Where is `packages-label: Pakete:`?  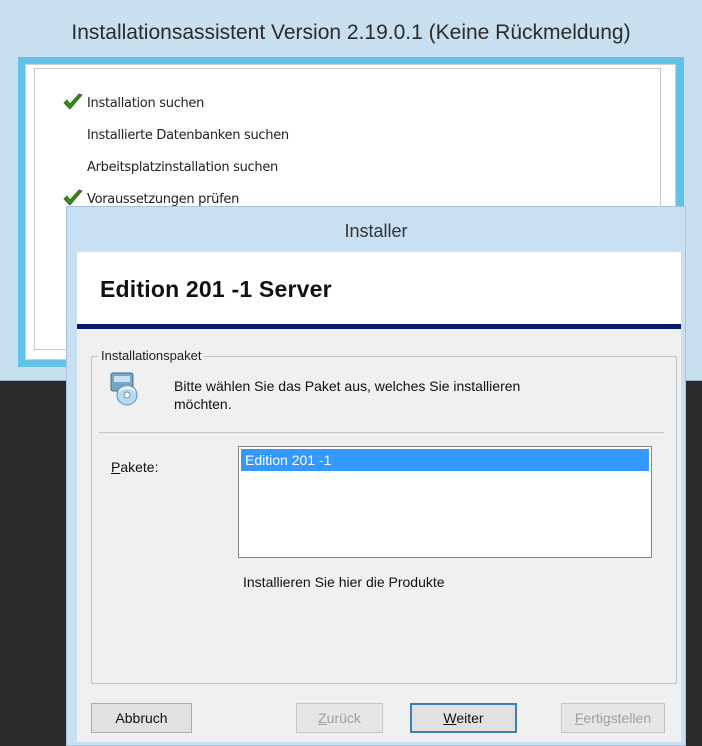
packages-label: Pakete: is located at coordinates (134, 467).